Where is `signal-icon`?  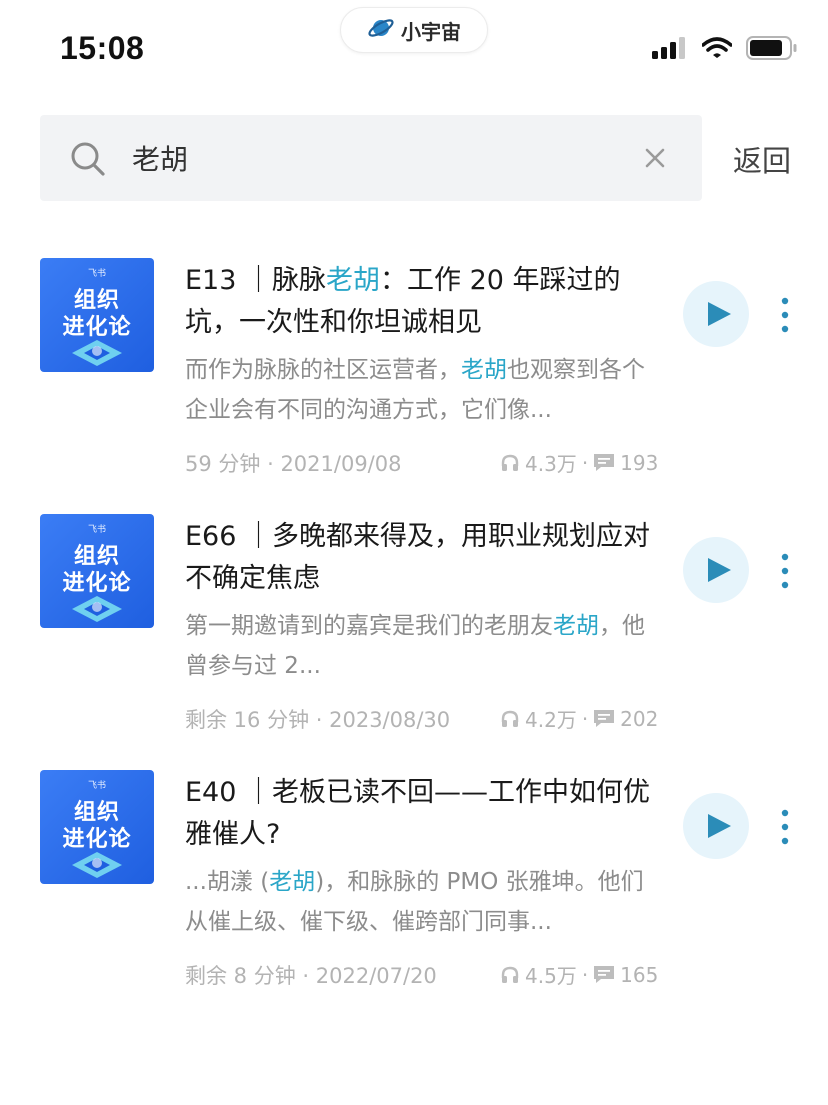
signal-icon is located at coordinates (670, 50).